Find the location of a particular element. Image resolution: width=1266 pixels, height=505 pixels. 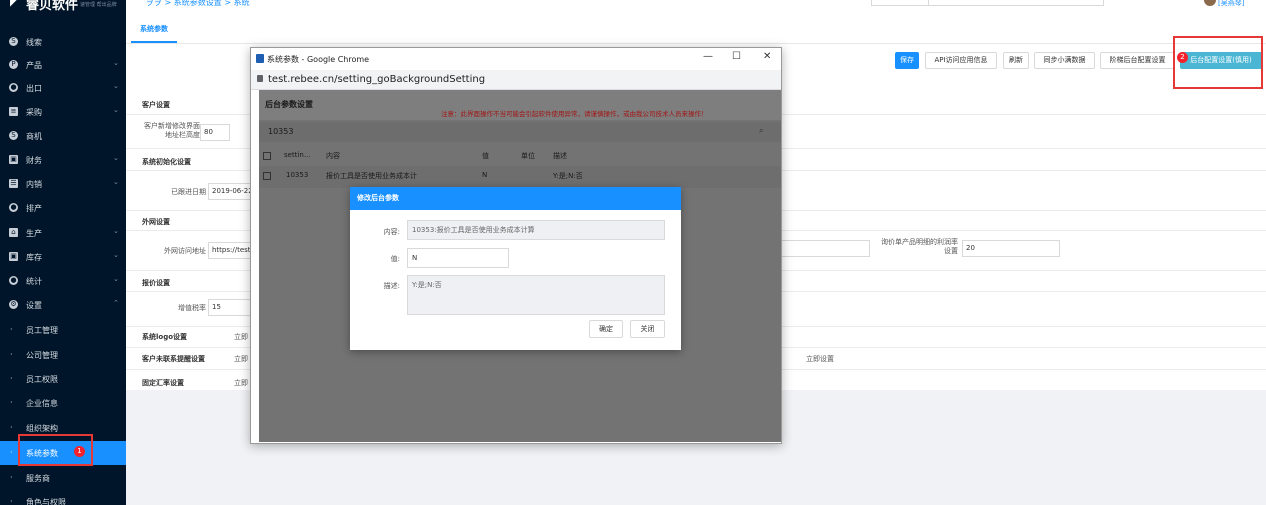

external-url-field: https://test.r is located at coordinates (230, 250).